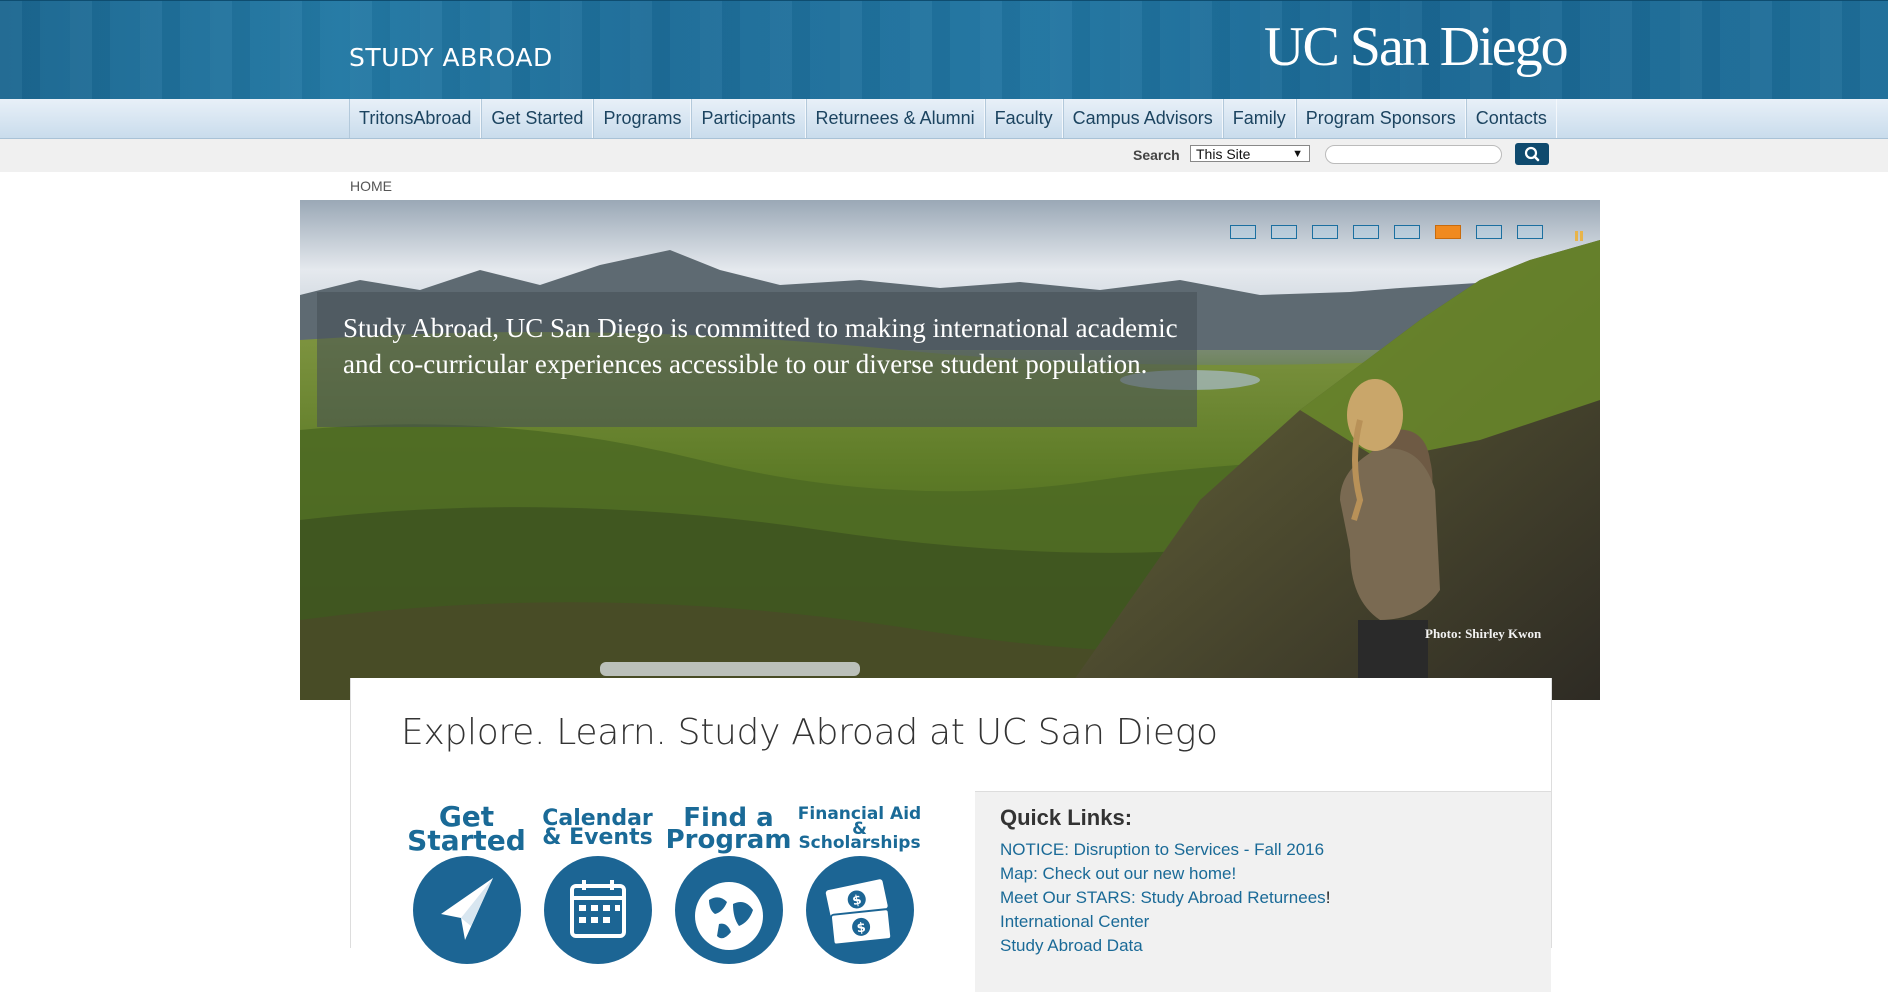 This screenshot has width=1888, height=992. Describe the element at coordinates (537, 118) in the screenshot. I see `nav-item-get-started: Get Started` at that location.